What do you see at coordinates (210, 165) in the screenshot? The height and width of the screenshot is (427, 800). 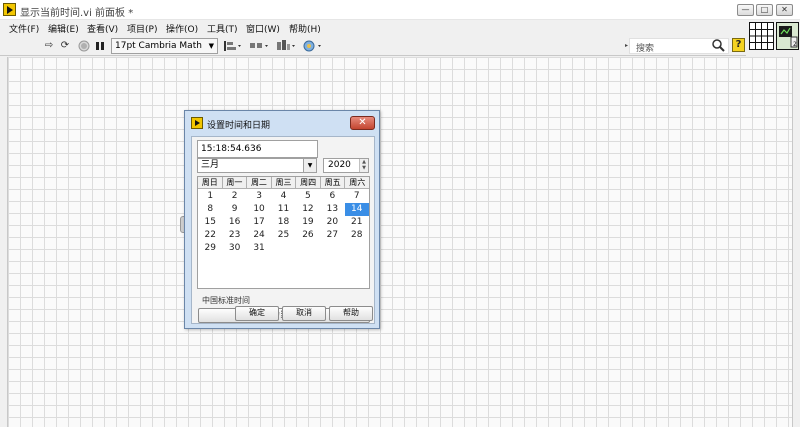 I see `month-value: 三月` at bounding box center [210, 165].